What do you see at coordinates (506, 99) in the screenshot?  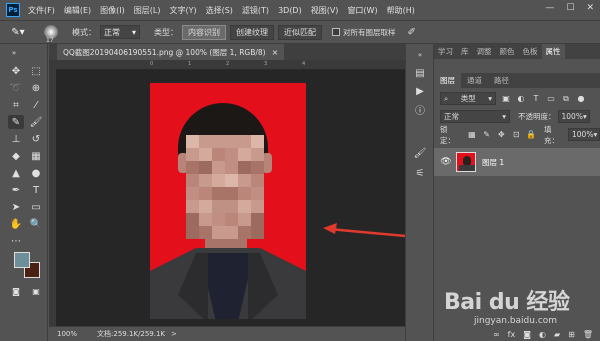 I see `filter-pixel-icon: ▣` at bounding box center [506, 99].